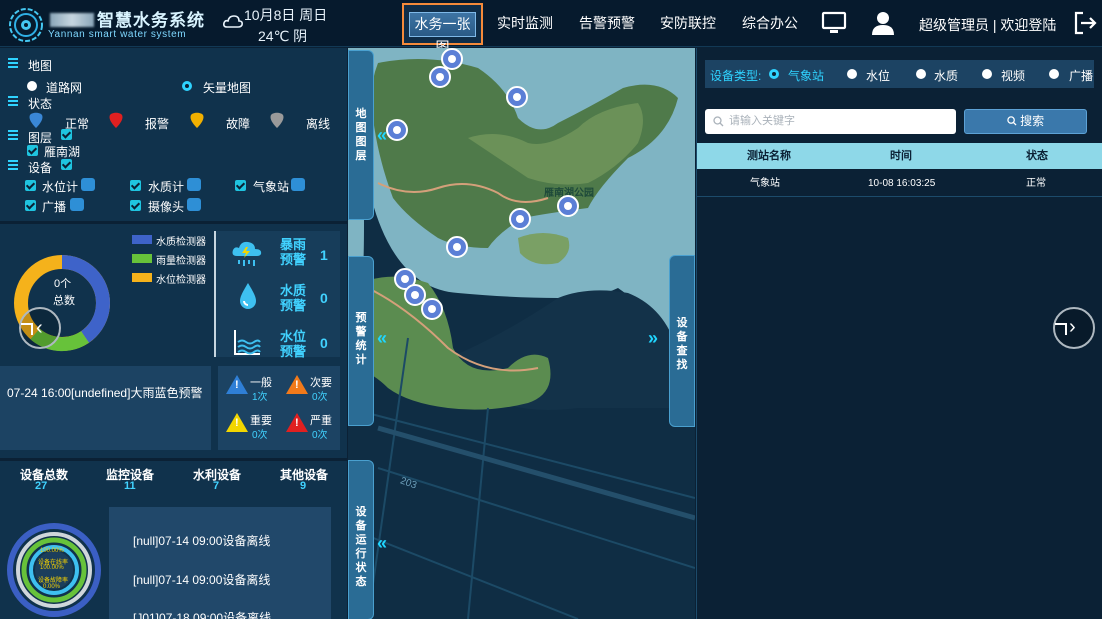 This screenshot has height=619, width=1102. What do you see at coordinates (181, 280) in the screenshot?
I see `legend-water-level: 水位检测器` at bounding box center [181, 280].